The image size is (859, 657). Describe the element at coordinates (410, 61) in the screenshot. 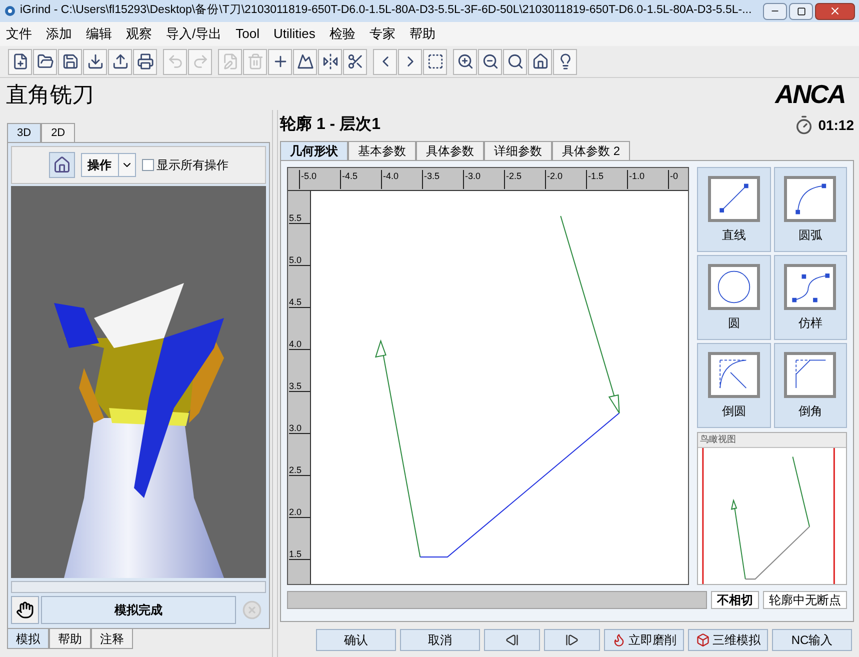

I see `chevron-right-button` at that location.